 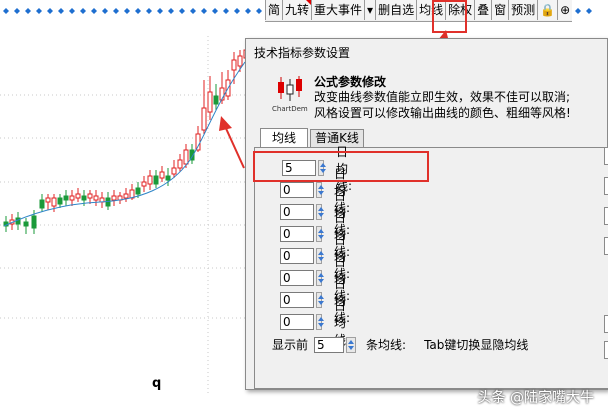 I want to click on toolbar-item-10: 🔒, so click(x=547, y=10).